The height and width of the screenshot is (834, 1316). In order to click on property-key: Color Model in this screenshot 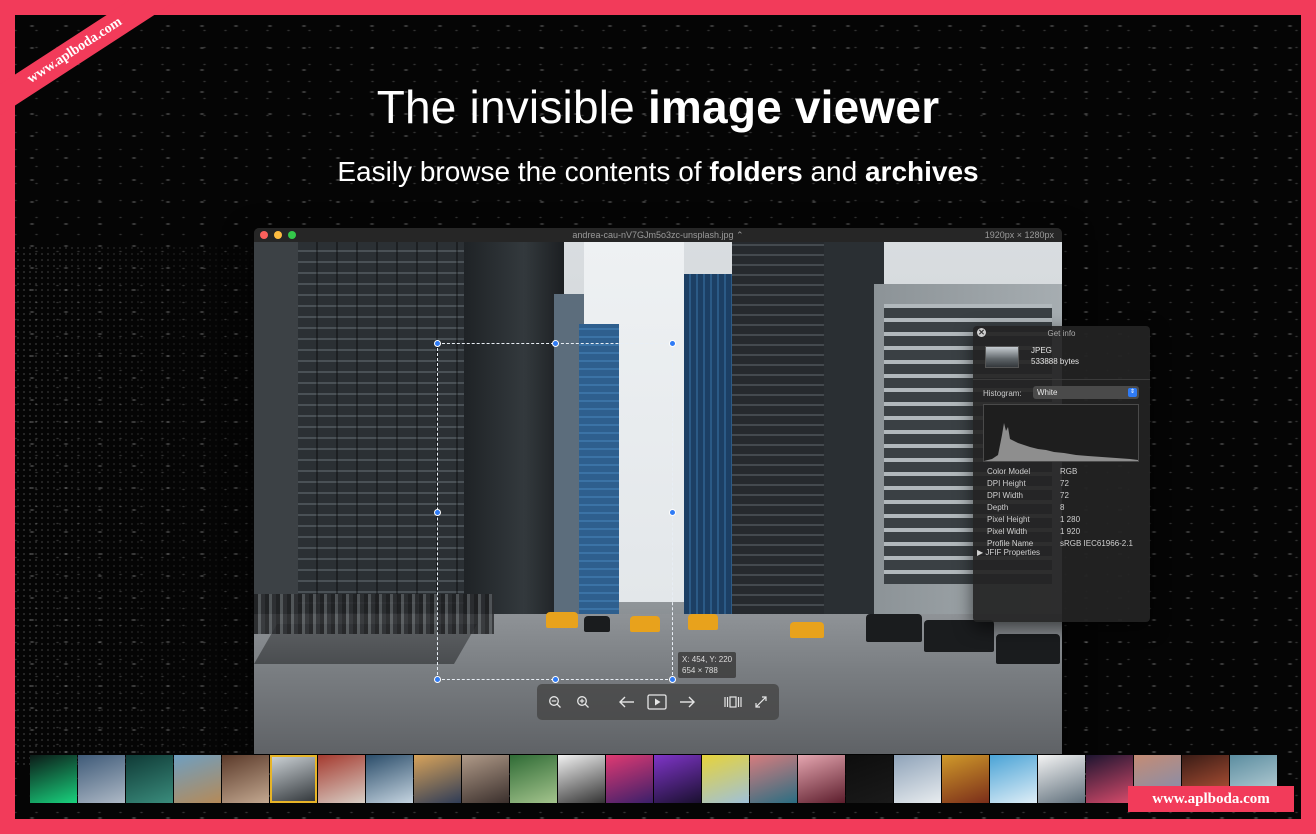, I will do `click(1009, 471)`.